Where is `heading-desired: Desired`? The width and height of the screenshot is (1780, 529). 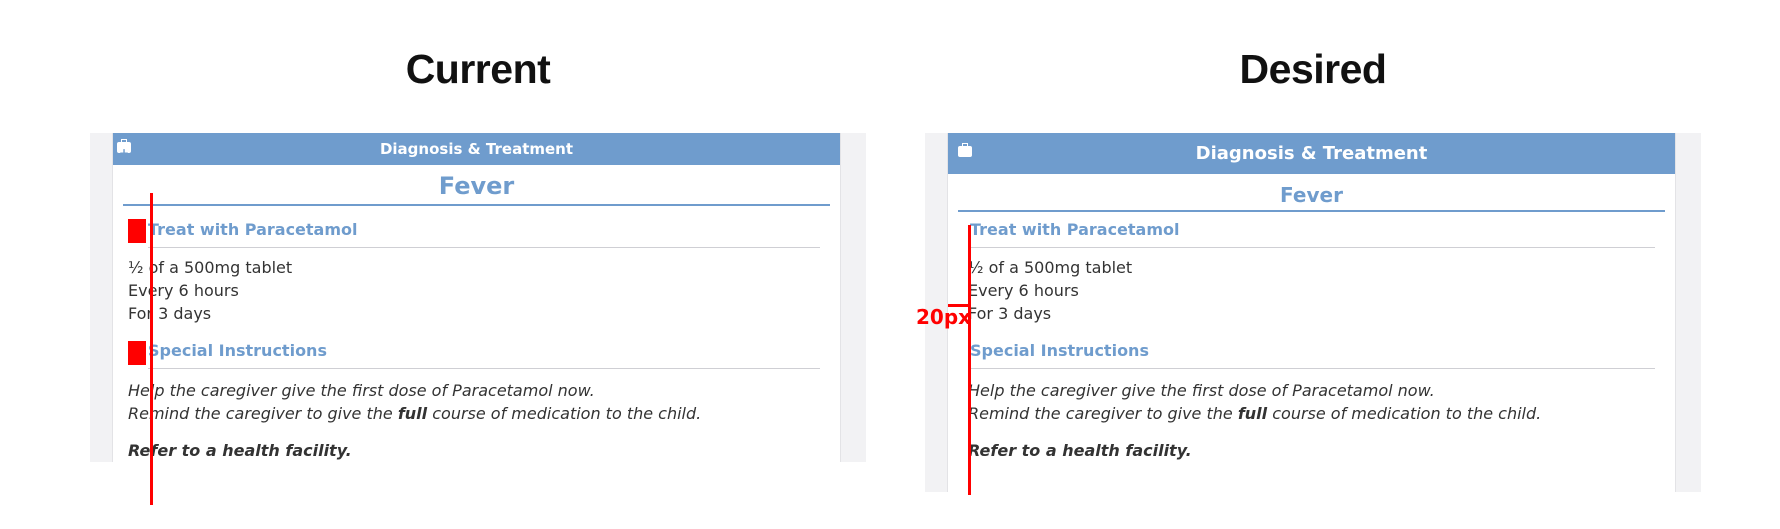 heading-desired: Desired is located at coordinates (1313, 69).